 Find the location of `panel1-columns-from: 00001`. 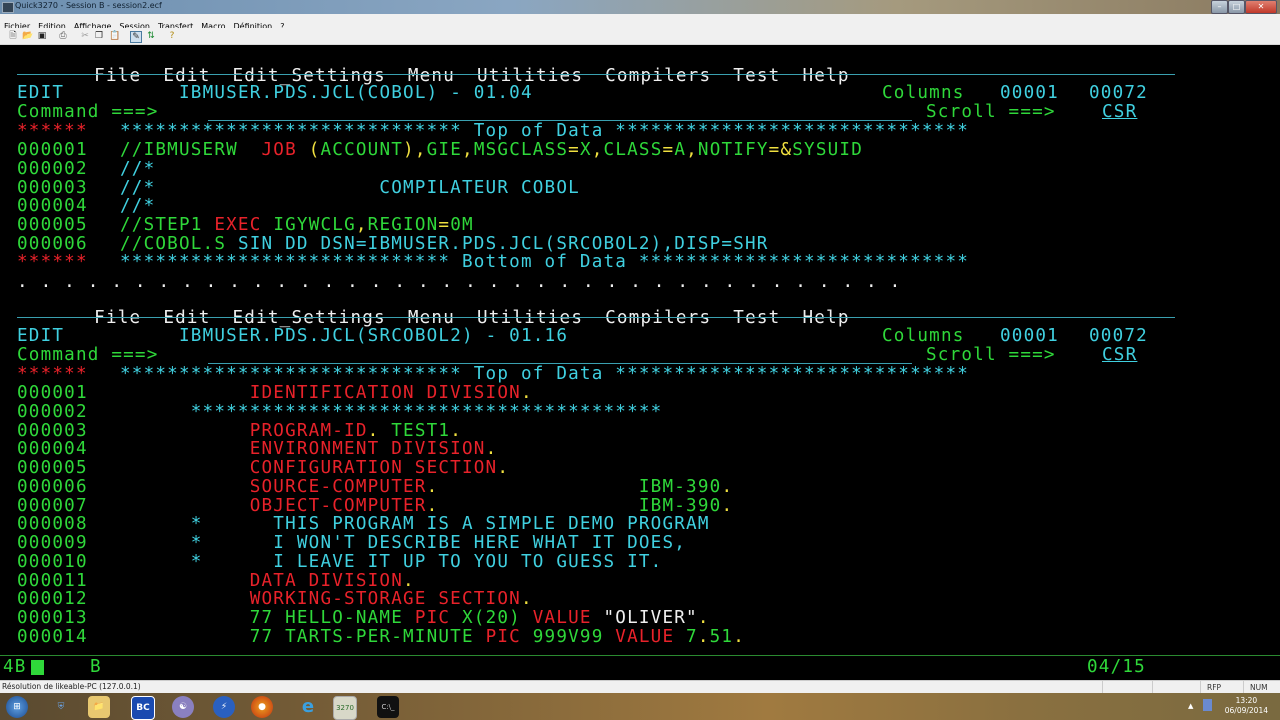

panel1-columns-from: 00001 is located at coordinates (1029, 93).